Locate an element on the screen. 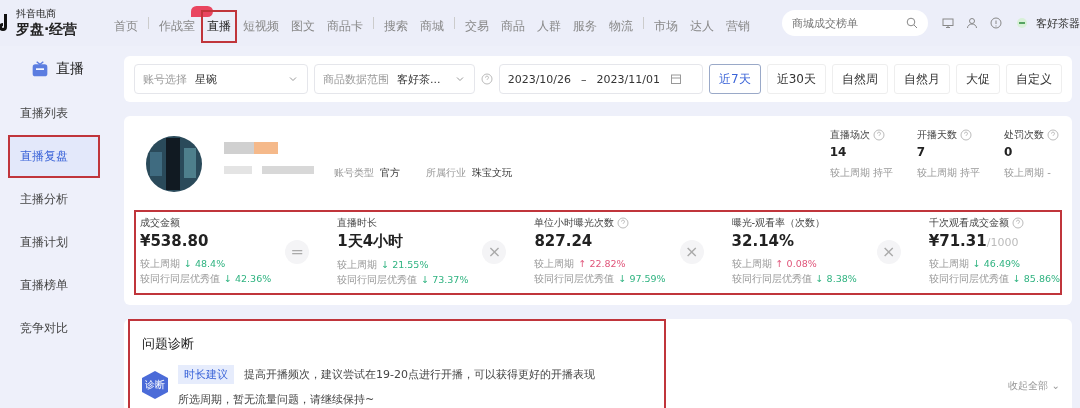 This screenshot has height=408, width=1080. info-icon is located at coordinates (996, 23).